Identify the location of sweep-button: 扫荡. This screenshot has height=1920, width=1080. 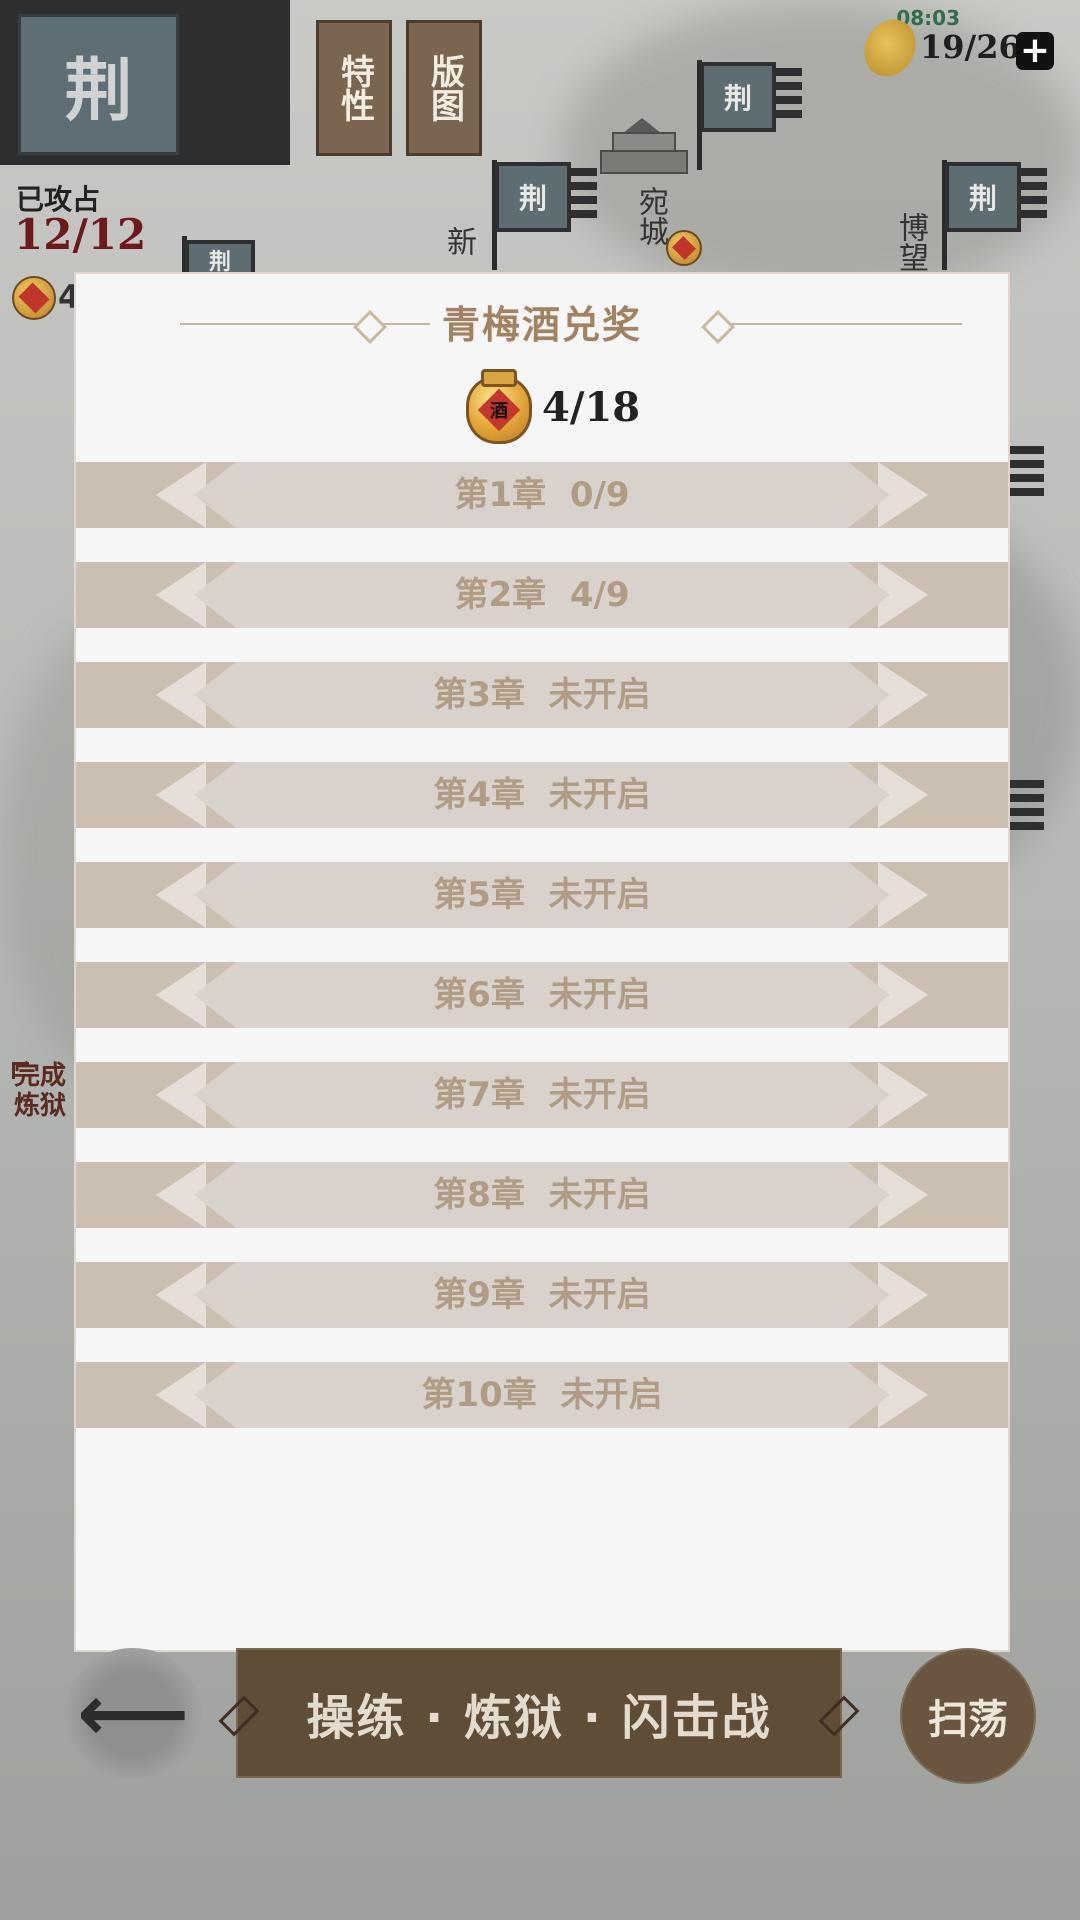
(968, 1716).